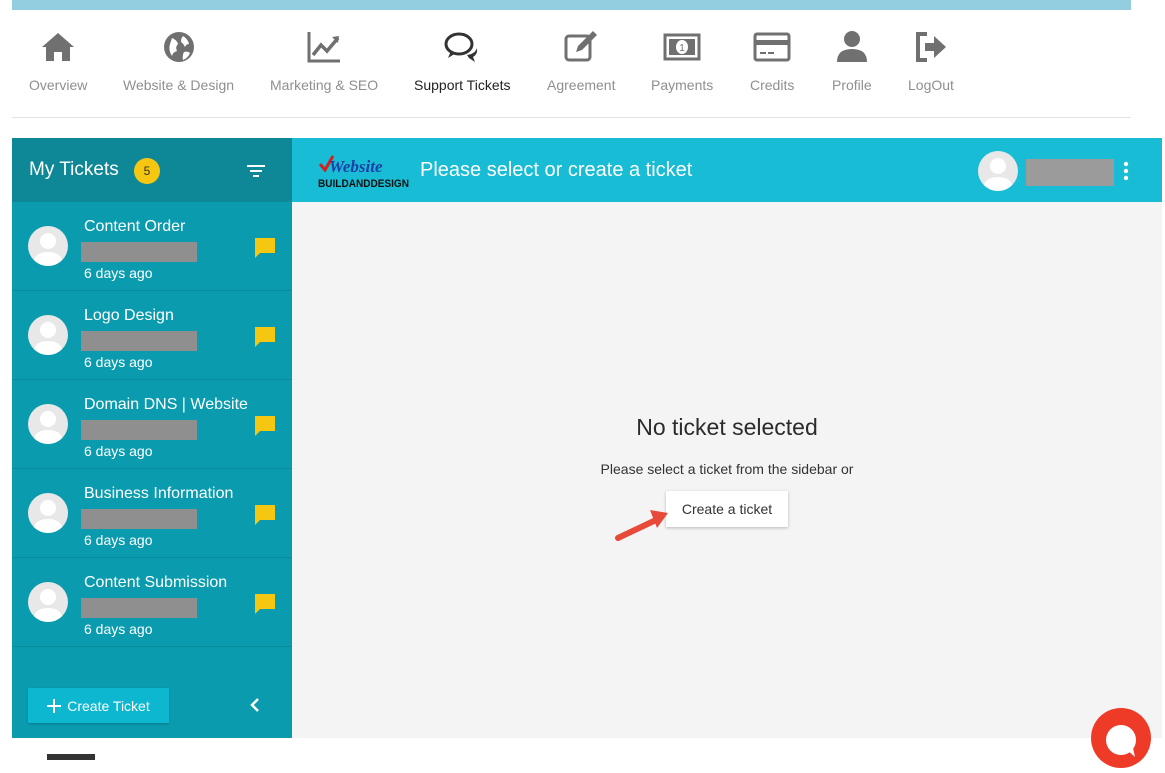 This screenshot has width=1165, height=773. What do you see at coordinates (255, 705) in the screenshot?
I see `chevron-left-icon` at bounding box center [255, 705].